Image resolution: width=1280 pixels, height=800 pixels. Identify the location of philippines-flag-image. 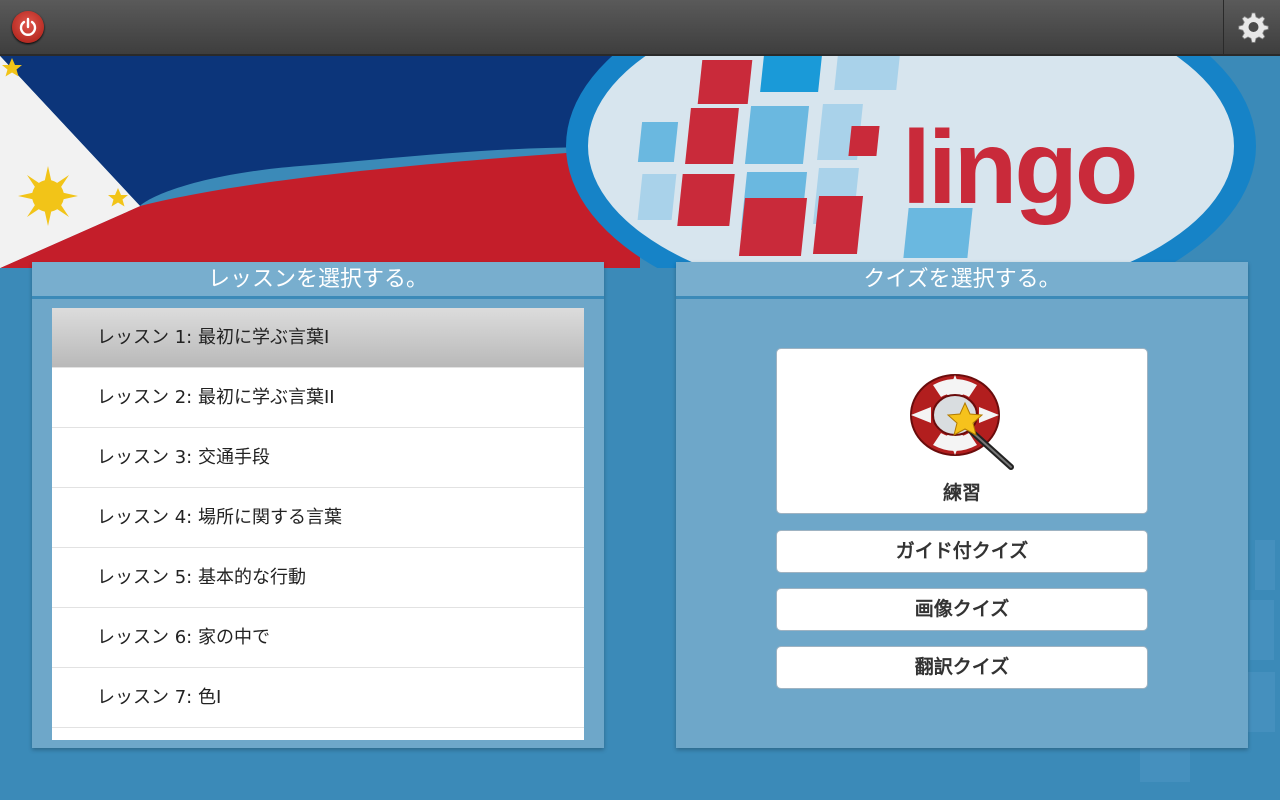
(320, 162).